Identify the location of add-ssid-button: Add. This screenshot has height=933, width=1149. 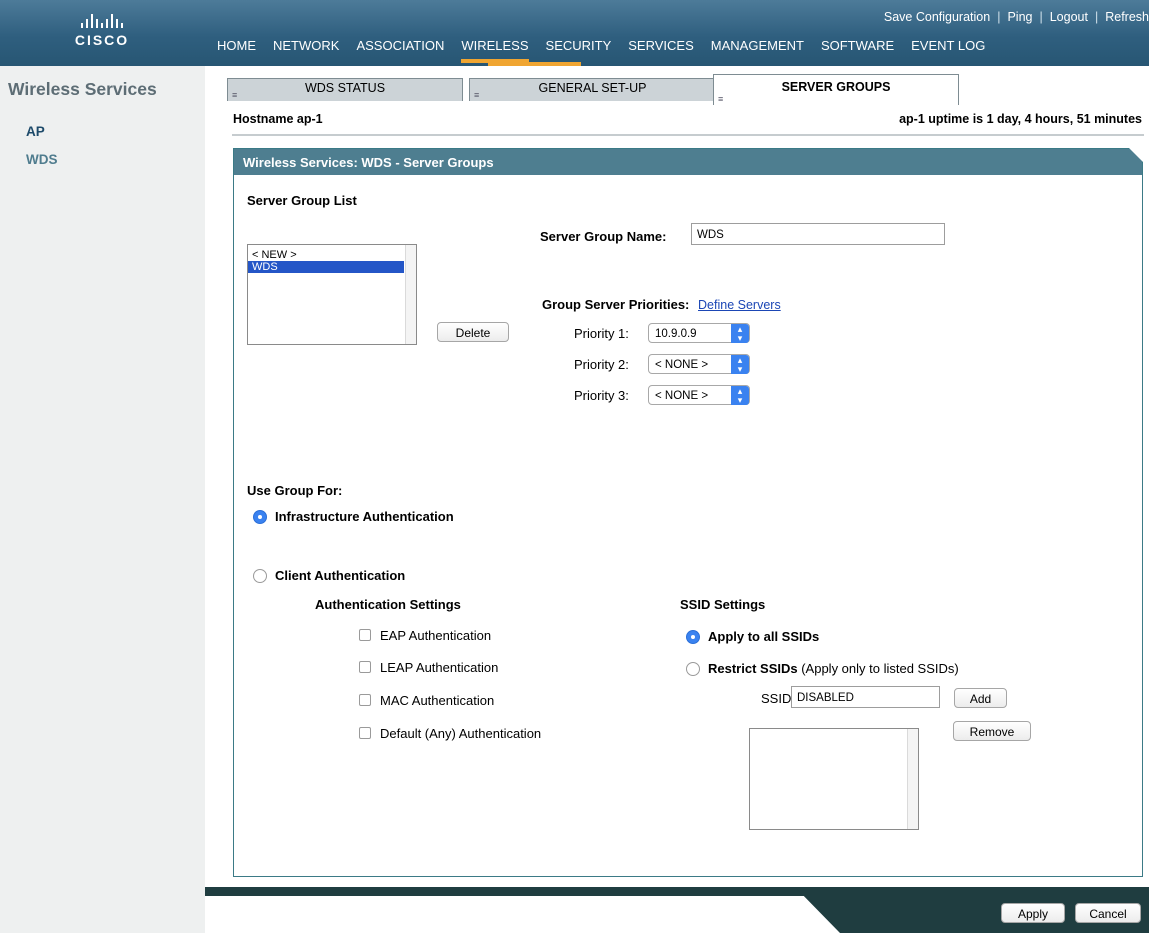
(980, 698).